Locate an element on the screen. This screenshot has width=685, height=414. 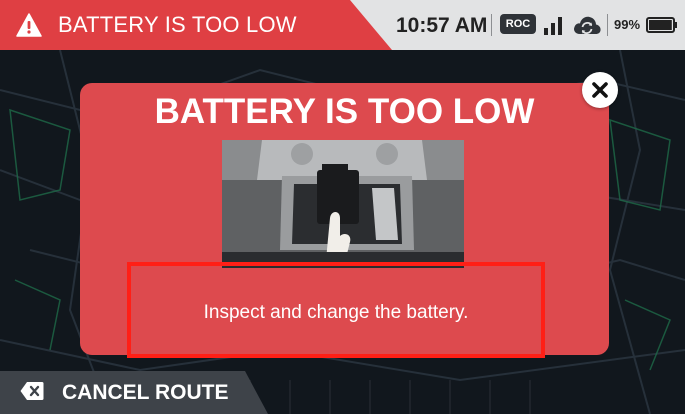
dialog-instruction: Inspect and change the battery. is located at coordinates (336, 312).